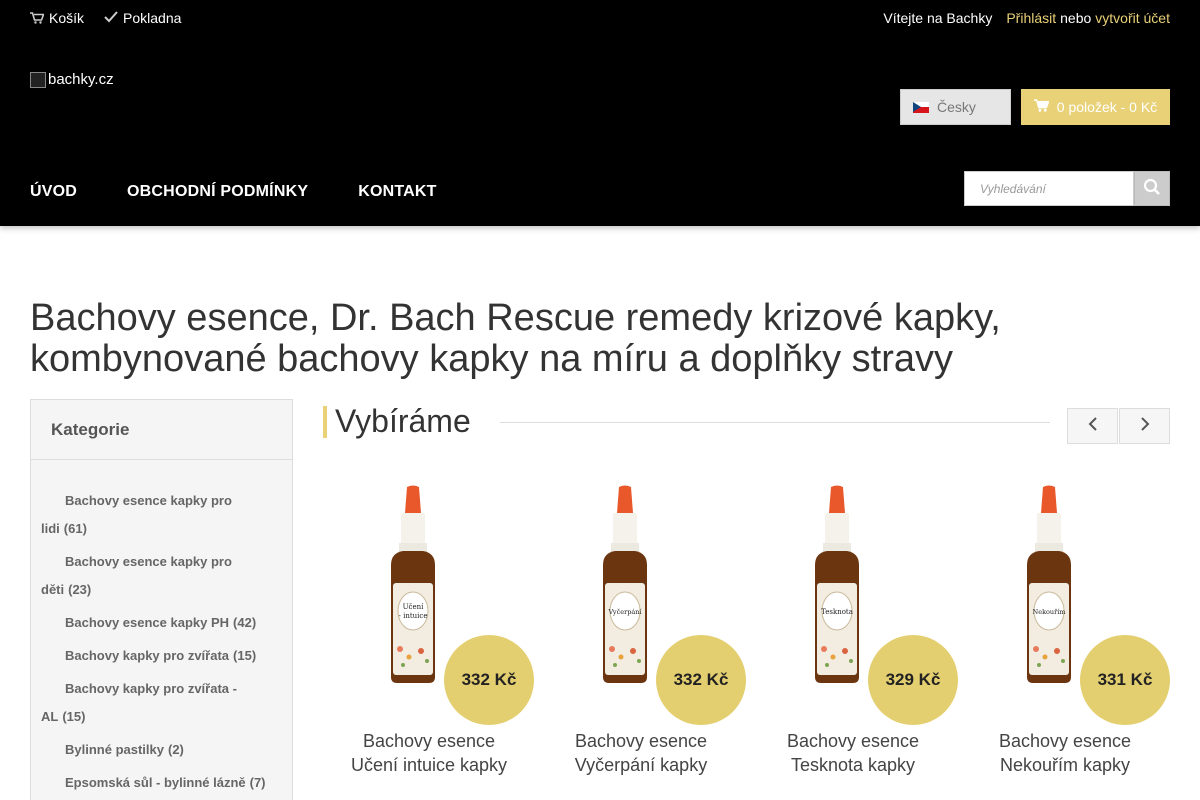 The width and height of the screenshot is (1200, 800). I want to click on search-button, so click(1152, 188).